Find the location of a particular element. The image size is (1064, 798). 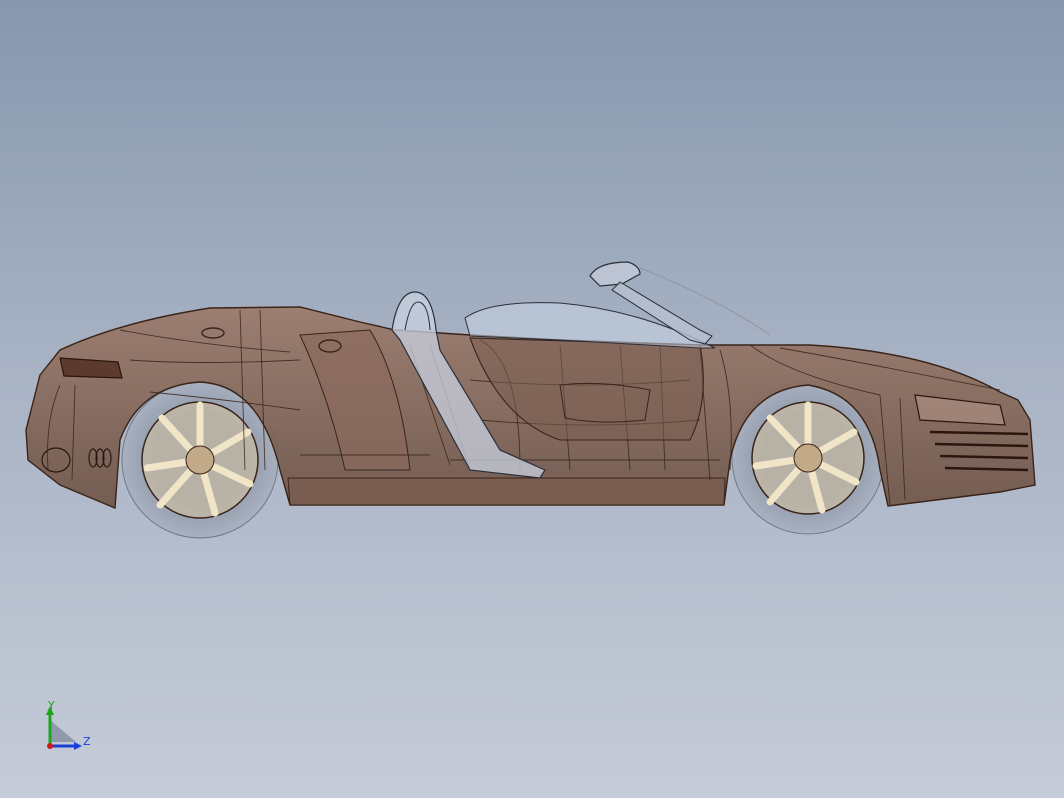

axis-z-label: Z is located at coordinates (87, 741).